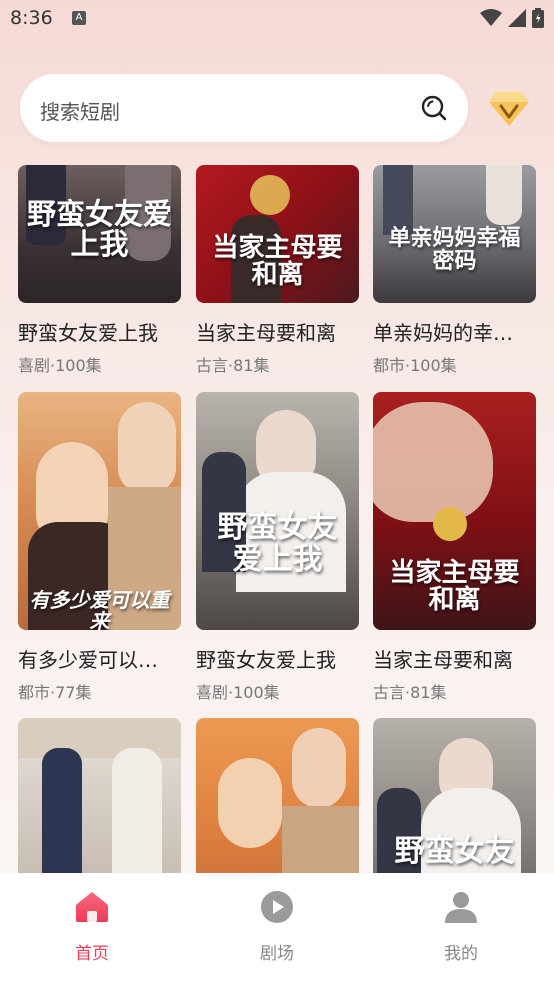  I want to click on drama-poster: 单亲妈妈幸福密码, so click(454, 234).